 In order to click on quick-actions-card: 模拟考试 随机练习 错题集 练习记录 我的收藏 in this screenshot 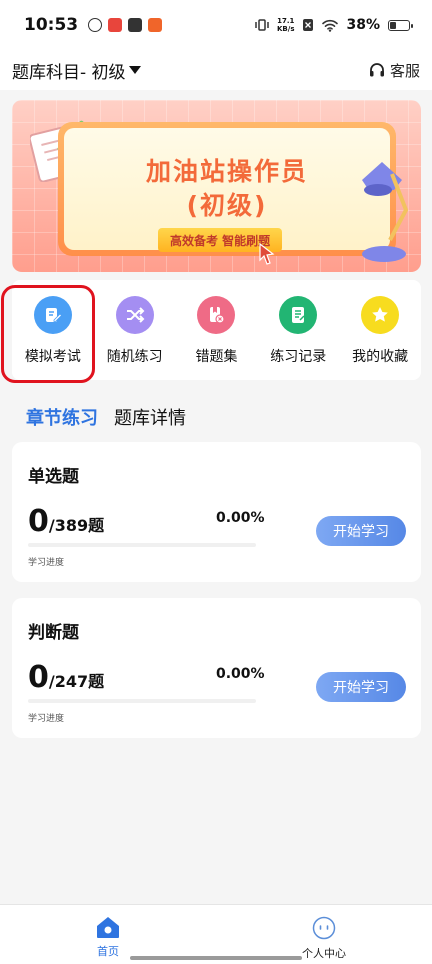, I will do `click(216, 330)`.